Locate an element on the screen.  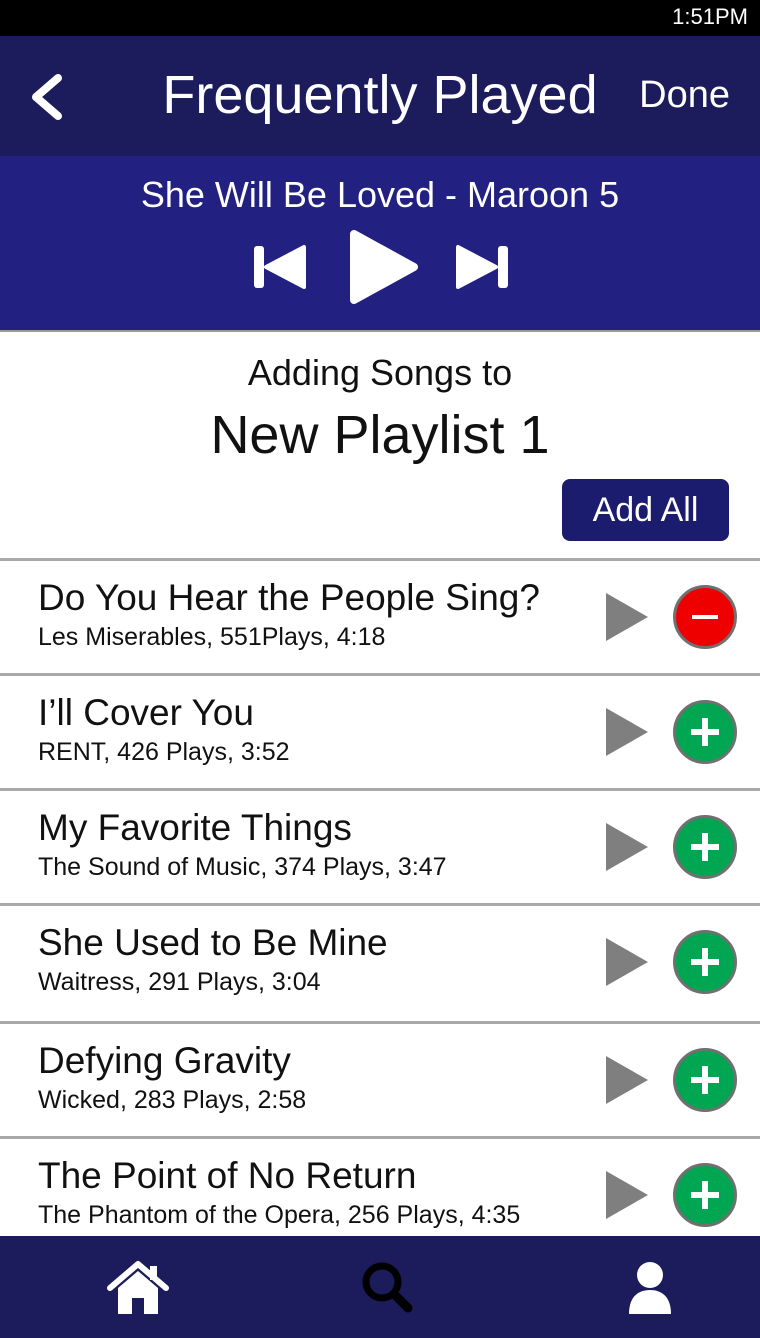
profile-icon is located at coordinates (650, 1288).